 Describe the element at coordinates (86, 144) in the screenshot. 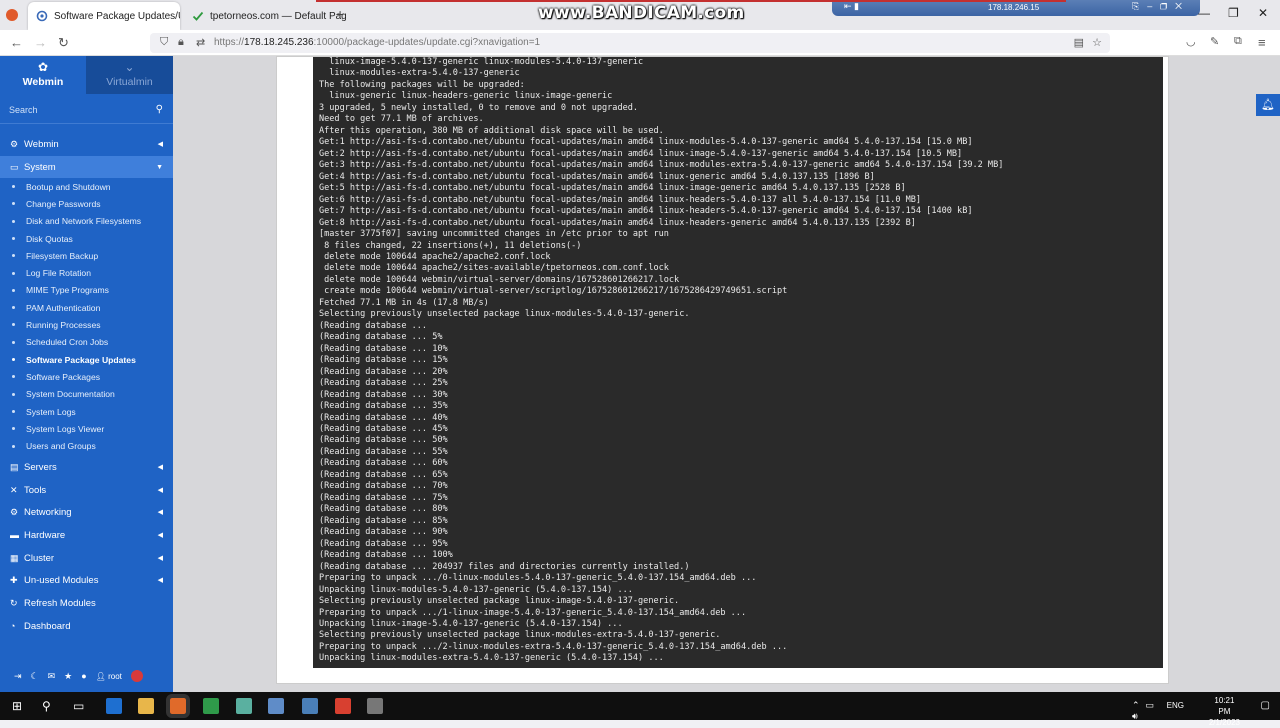

I see `sidebar-category-webmin: ⚙ Webmin ◀` at that location.